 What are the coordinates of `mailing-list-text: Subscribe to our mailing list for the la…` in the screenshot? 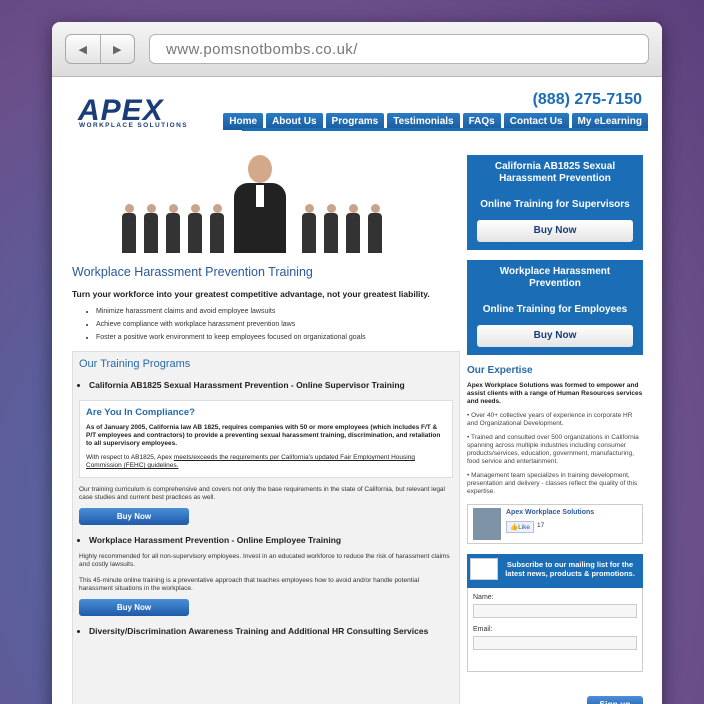 It's located at (570, 569).